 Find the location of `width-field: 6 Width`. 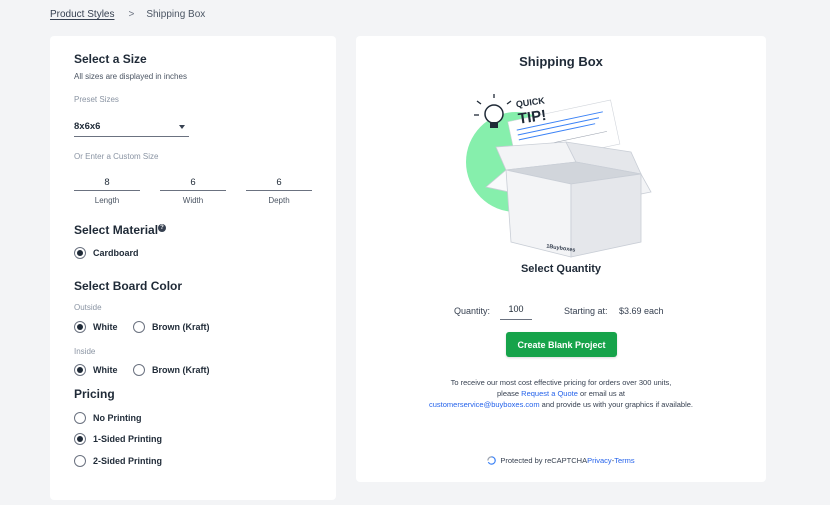

width-field: 6 Width is located at coordinates (193, 189).